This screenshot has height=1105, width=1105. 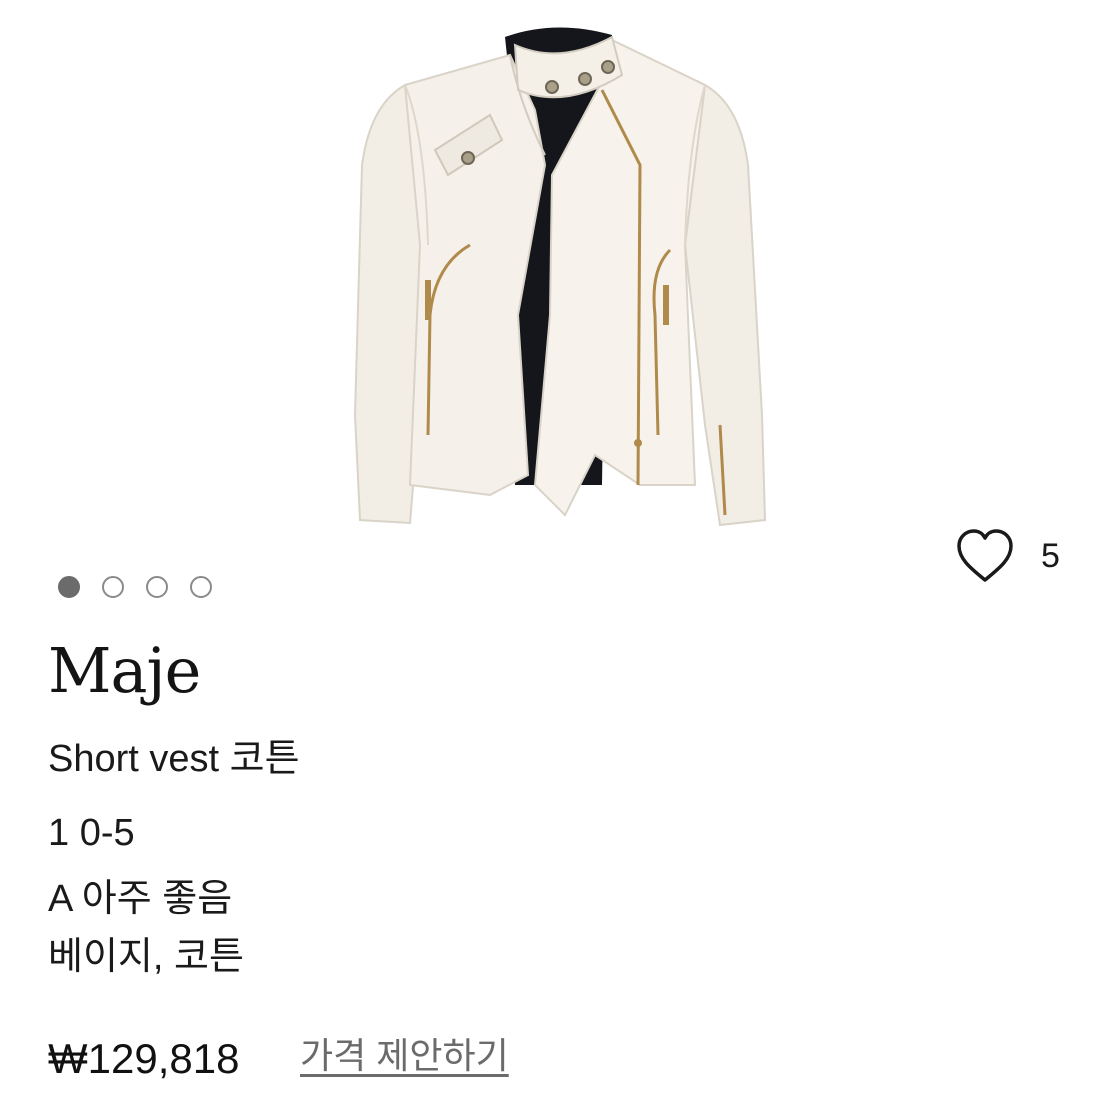 What do you see at coordinates (146, 957) in the screenshot?
I see `product-color-material: 베이지, 코튼` at bounding box center [146, 957].